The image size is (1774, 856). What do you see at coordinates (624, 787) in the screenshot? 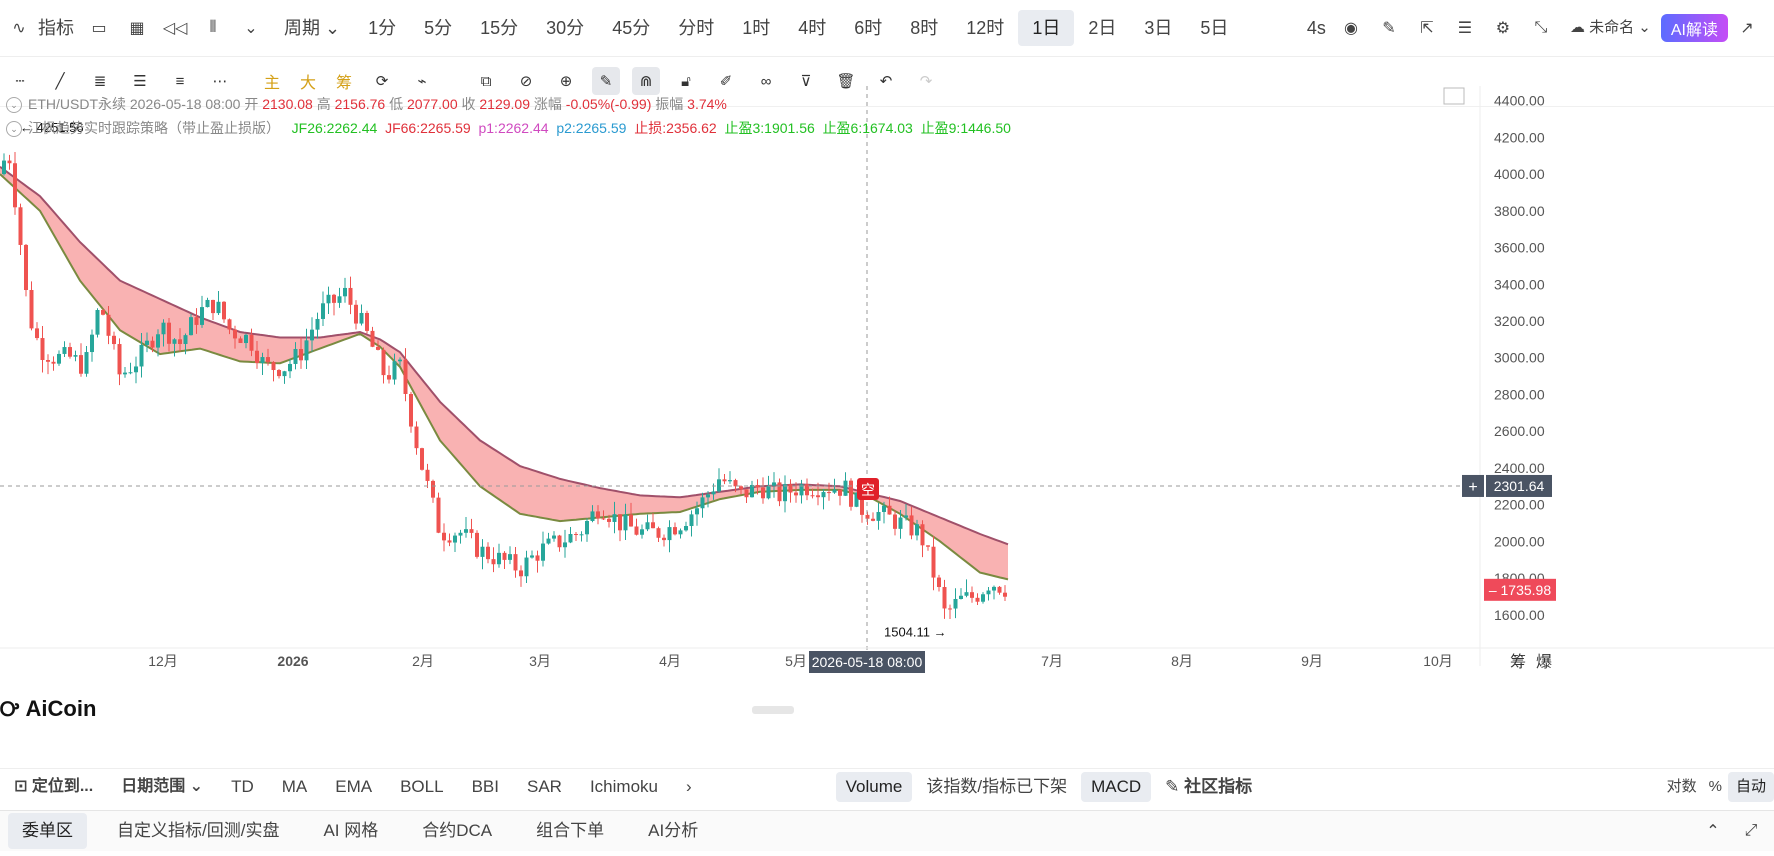
I see `indicator-item-6: Ichimoku` at bounding box center [624, 787].